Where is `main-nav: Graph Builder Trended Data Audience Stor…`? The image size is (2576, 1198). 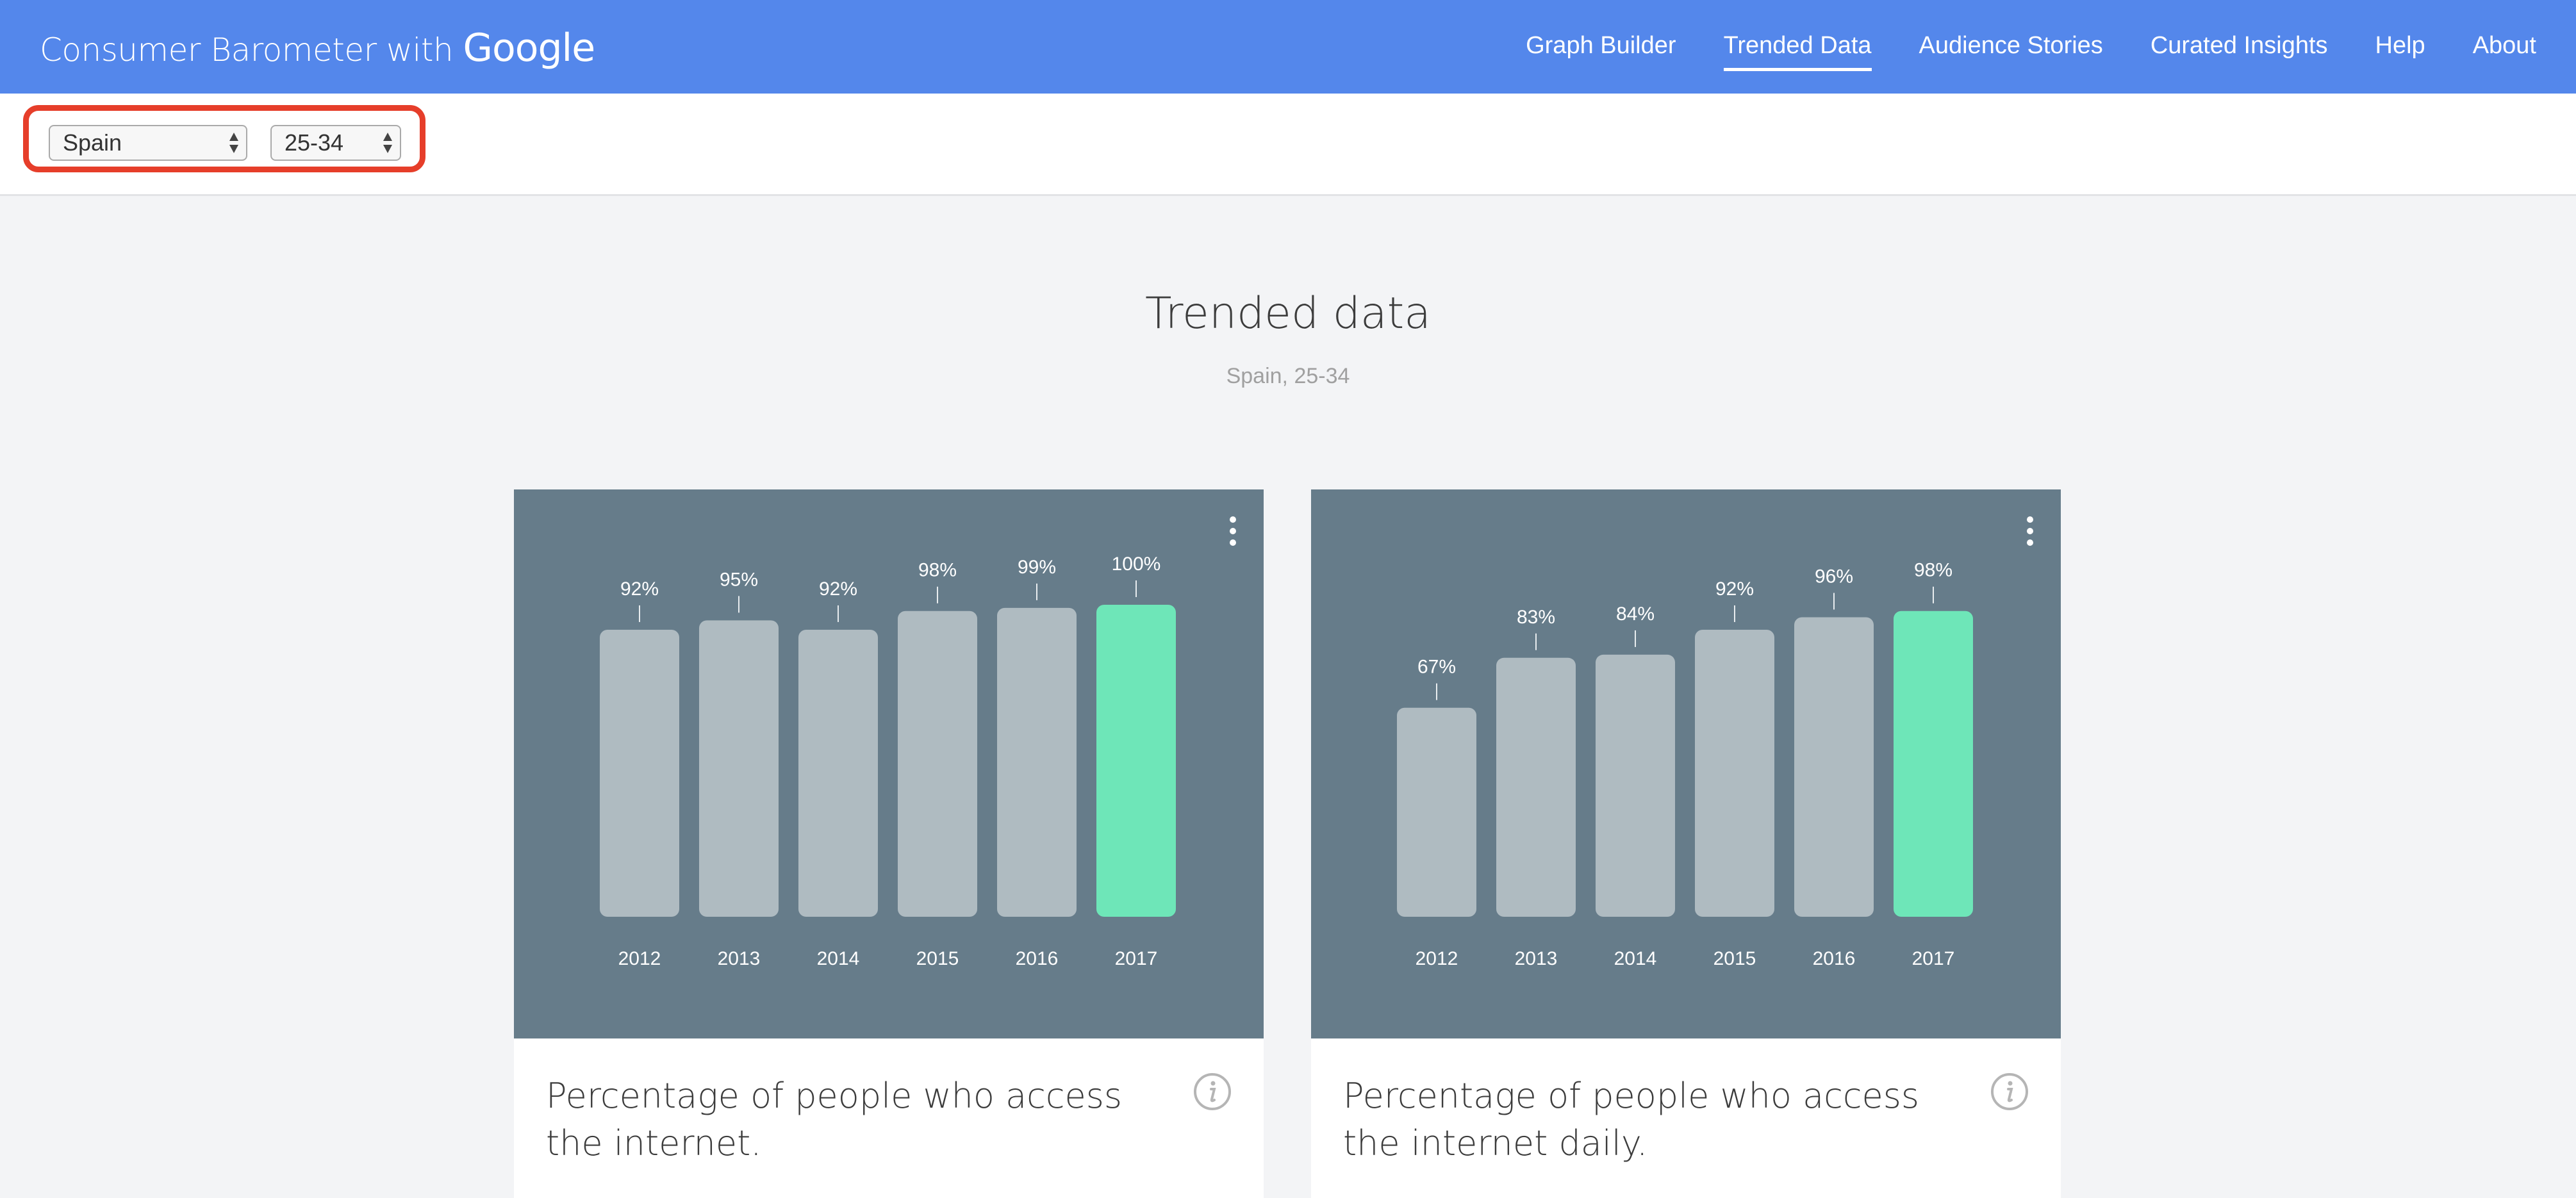 main-nav: Graph Builder Trended Data Audience Stor… is located at coordinates (2031, 51).